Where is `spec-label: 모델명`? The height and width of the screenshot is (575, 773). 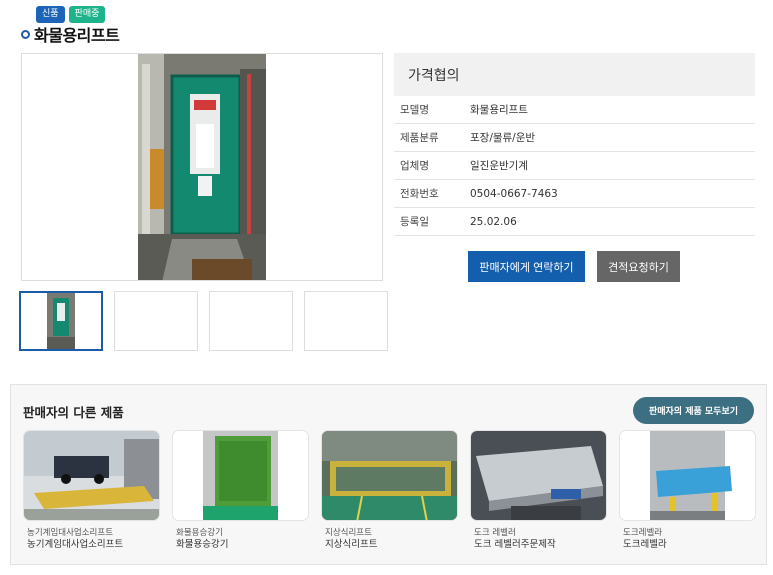 spec-label: 모델명 is located at coordinates (414, 110).